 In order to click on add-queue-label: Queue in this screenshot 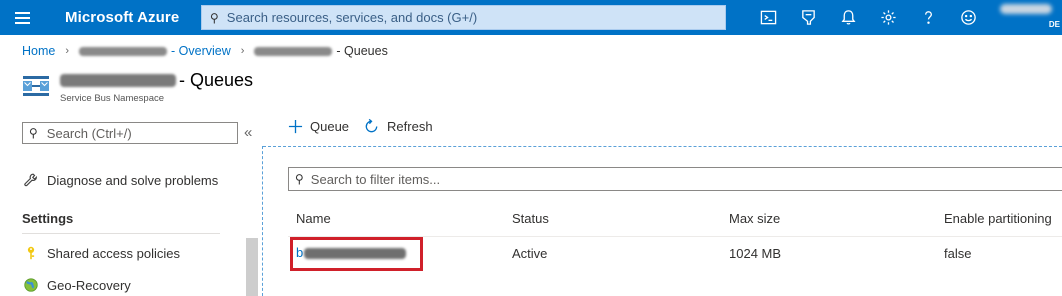, I will do `click(330, 126)`.